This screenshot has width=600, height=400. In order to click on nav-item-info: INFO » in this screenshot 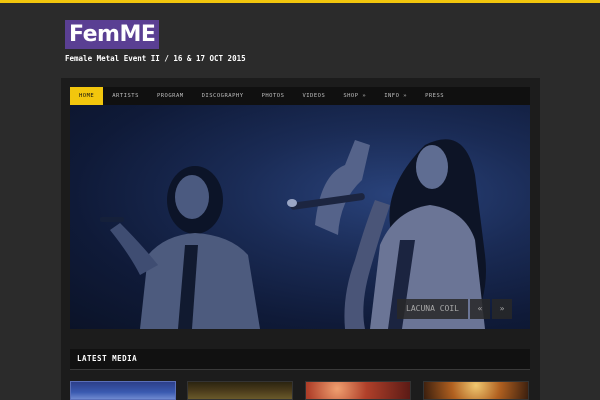, I will do `click(395, 96)`.